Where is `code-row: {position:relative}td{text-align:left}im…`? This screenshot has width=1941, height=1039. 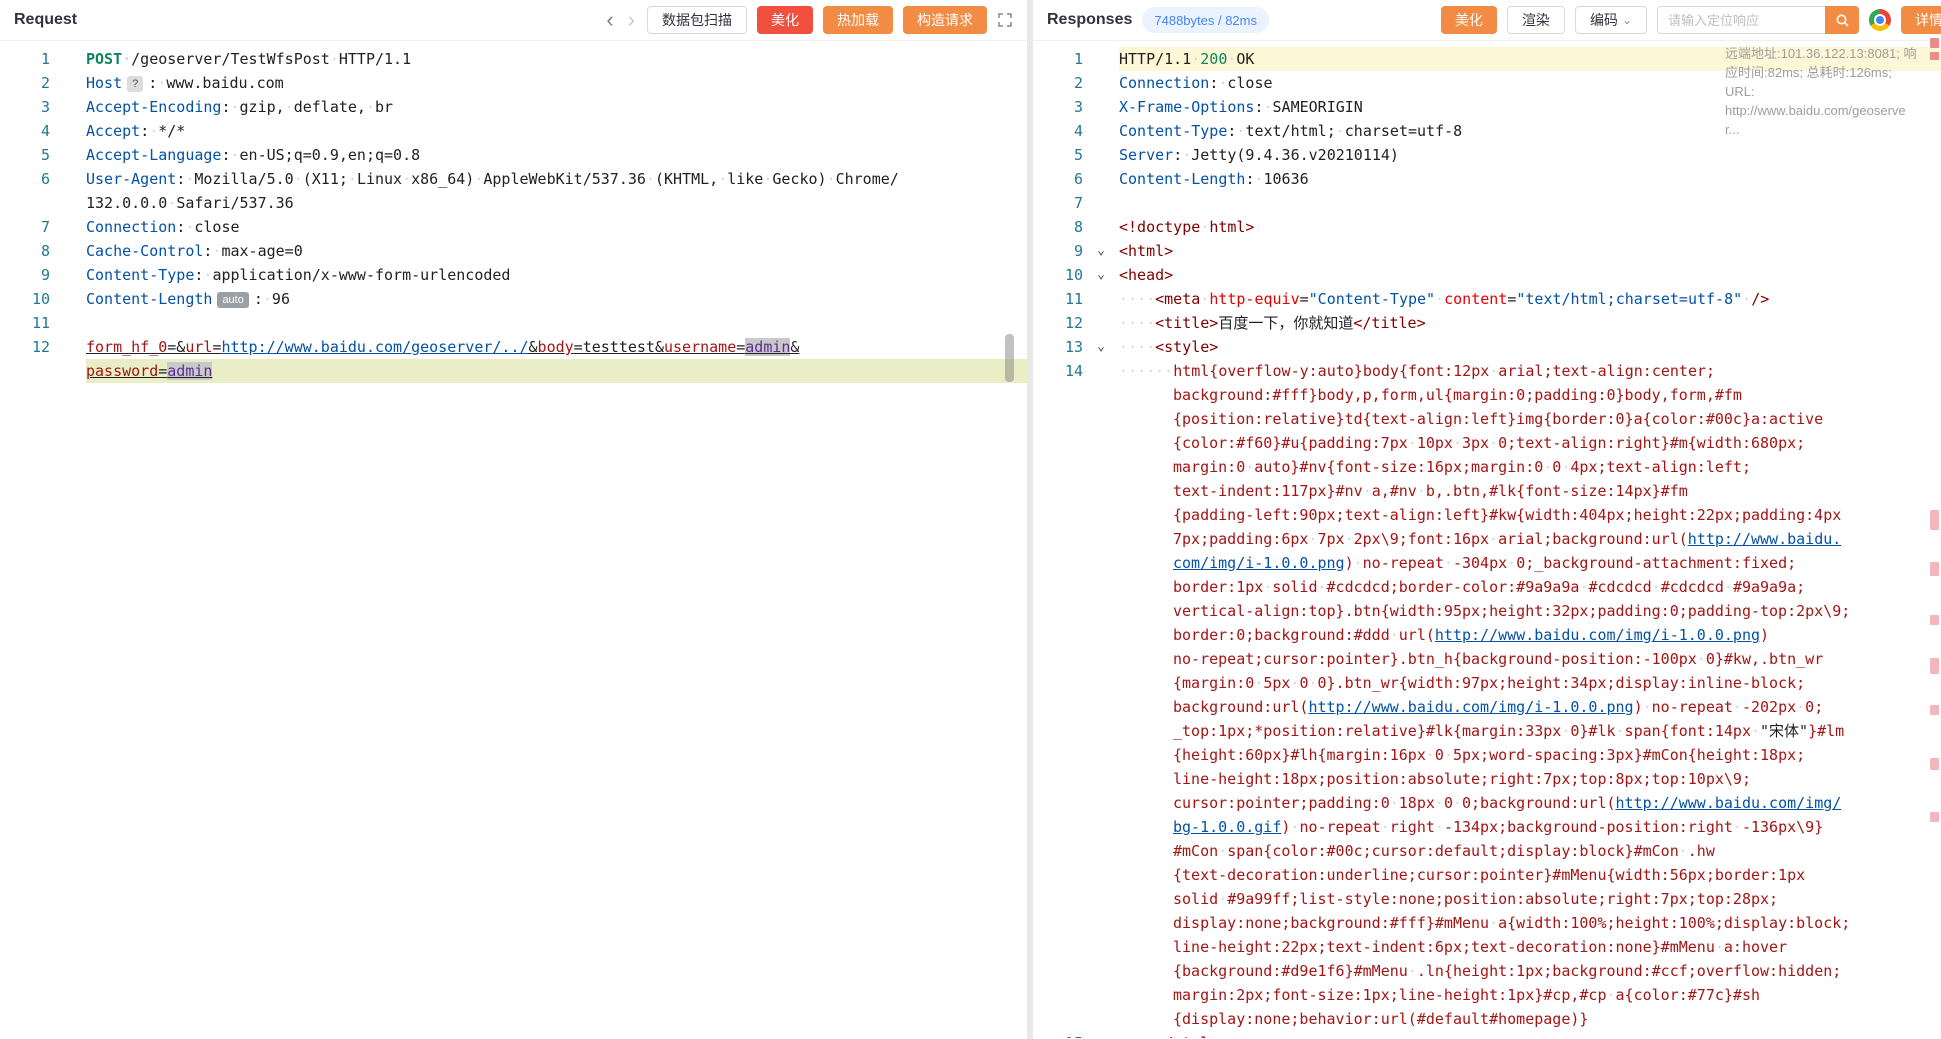
code-row: {position:relative}td{text-align:left}im… is located at coordinates (1530, 419).